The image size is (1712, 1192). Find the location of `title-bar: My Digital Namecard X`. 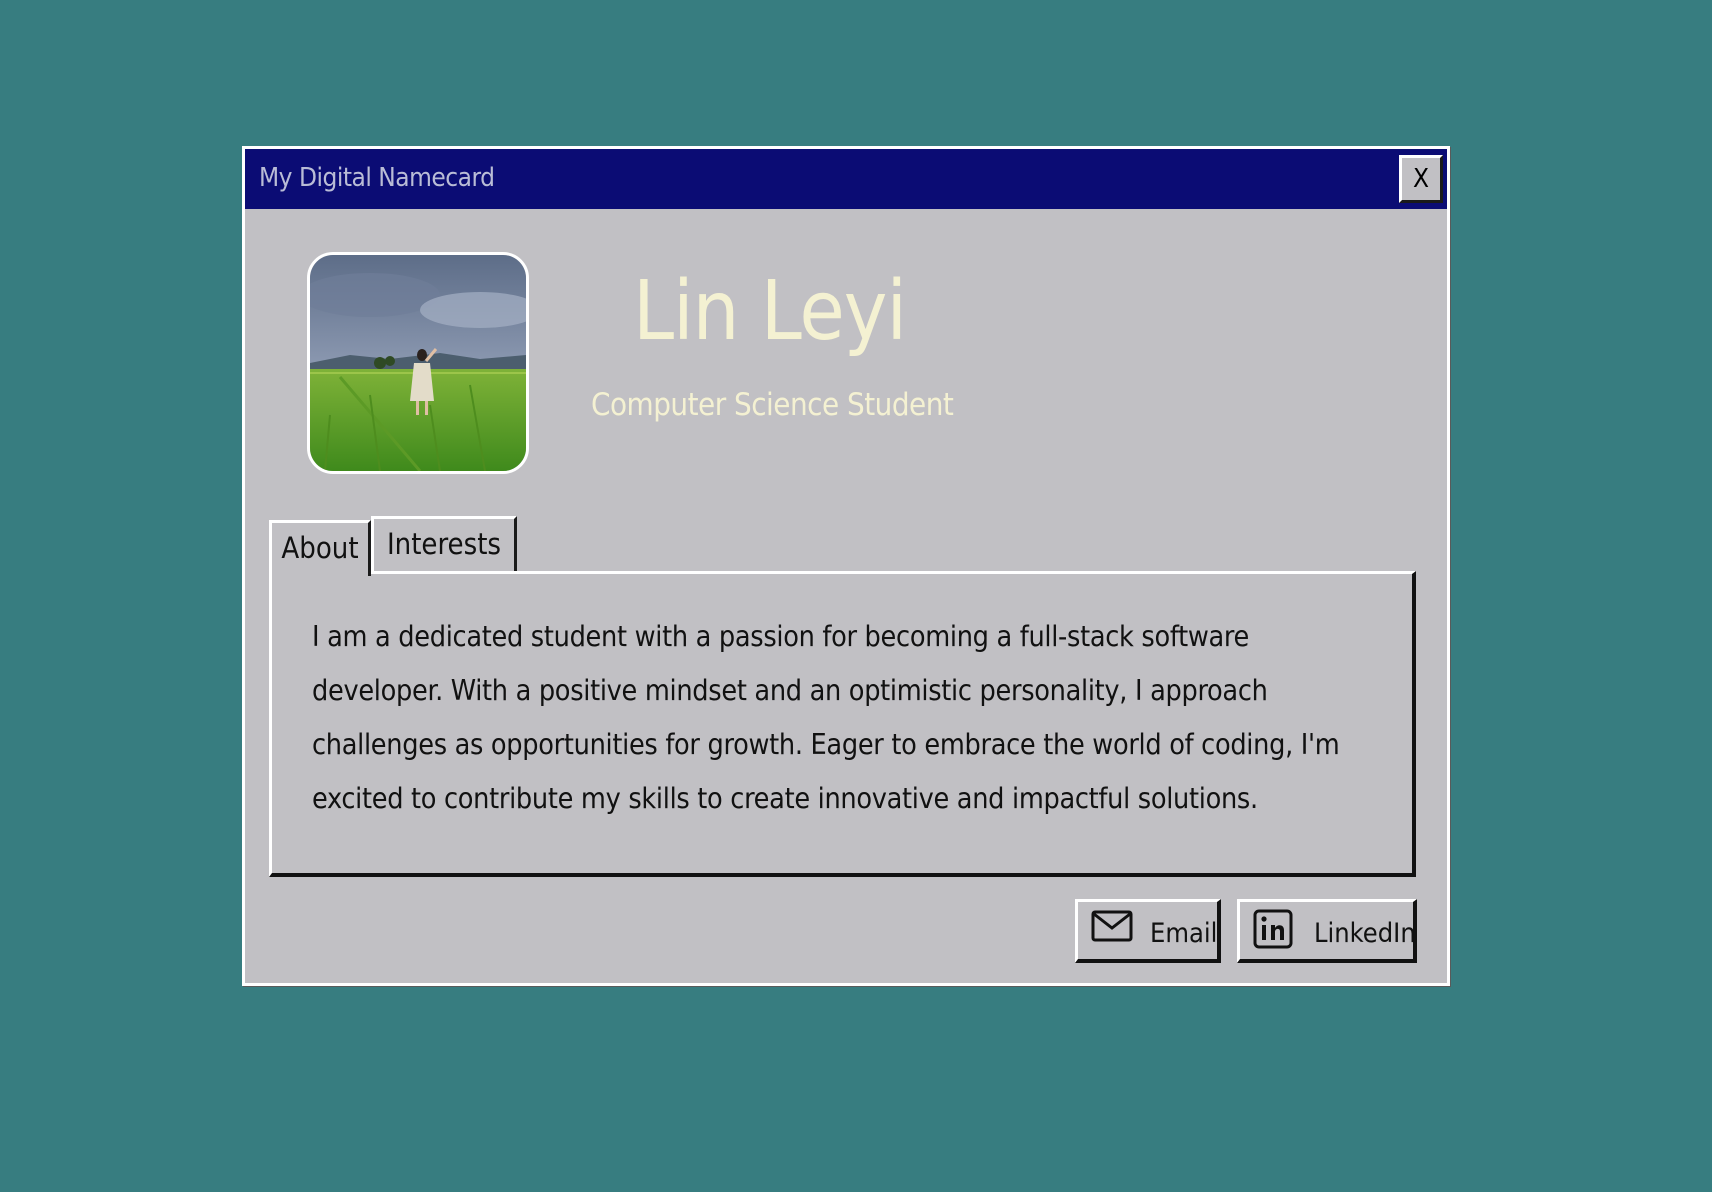

title-bar: My Digital Namecard X is located at coordinates (846, 179).